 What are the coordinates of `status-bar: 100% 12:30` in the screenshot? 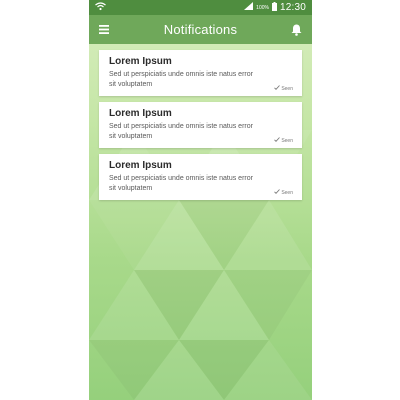 It's located at (200, 7).